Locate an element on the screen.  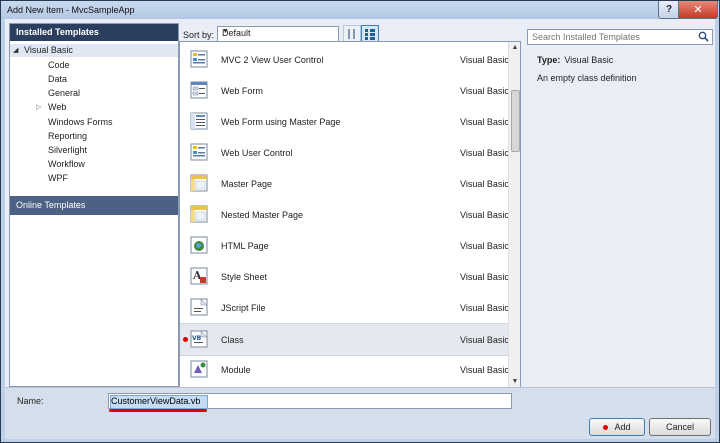
search-icon is located at coordinates (703, 36).